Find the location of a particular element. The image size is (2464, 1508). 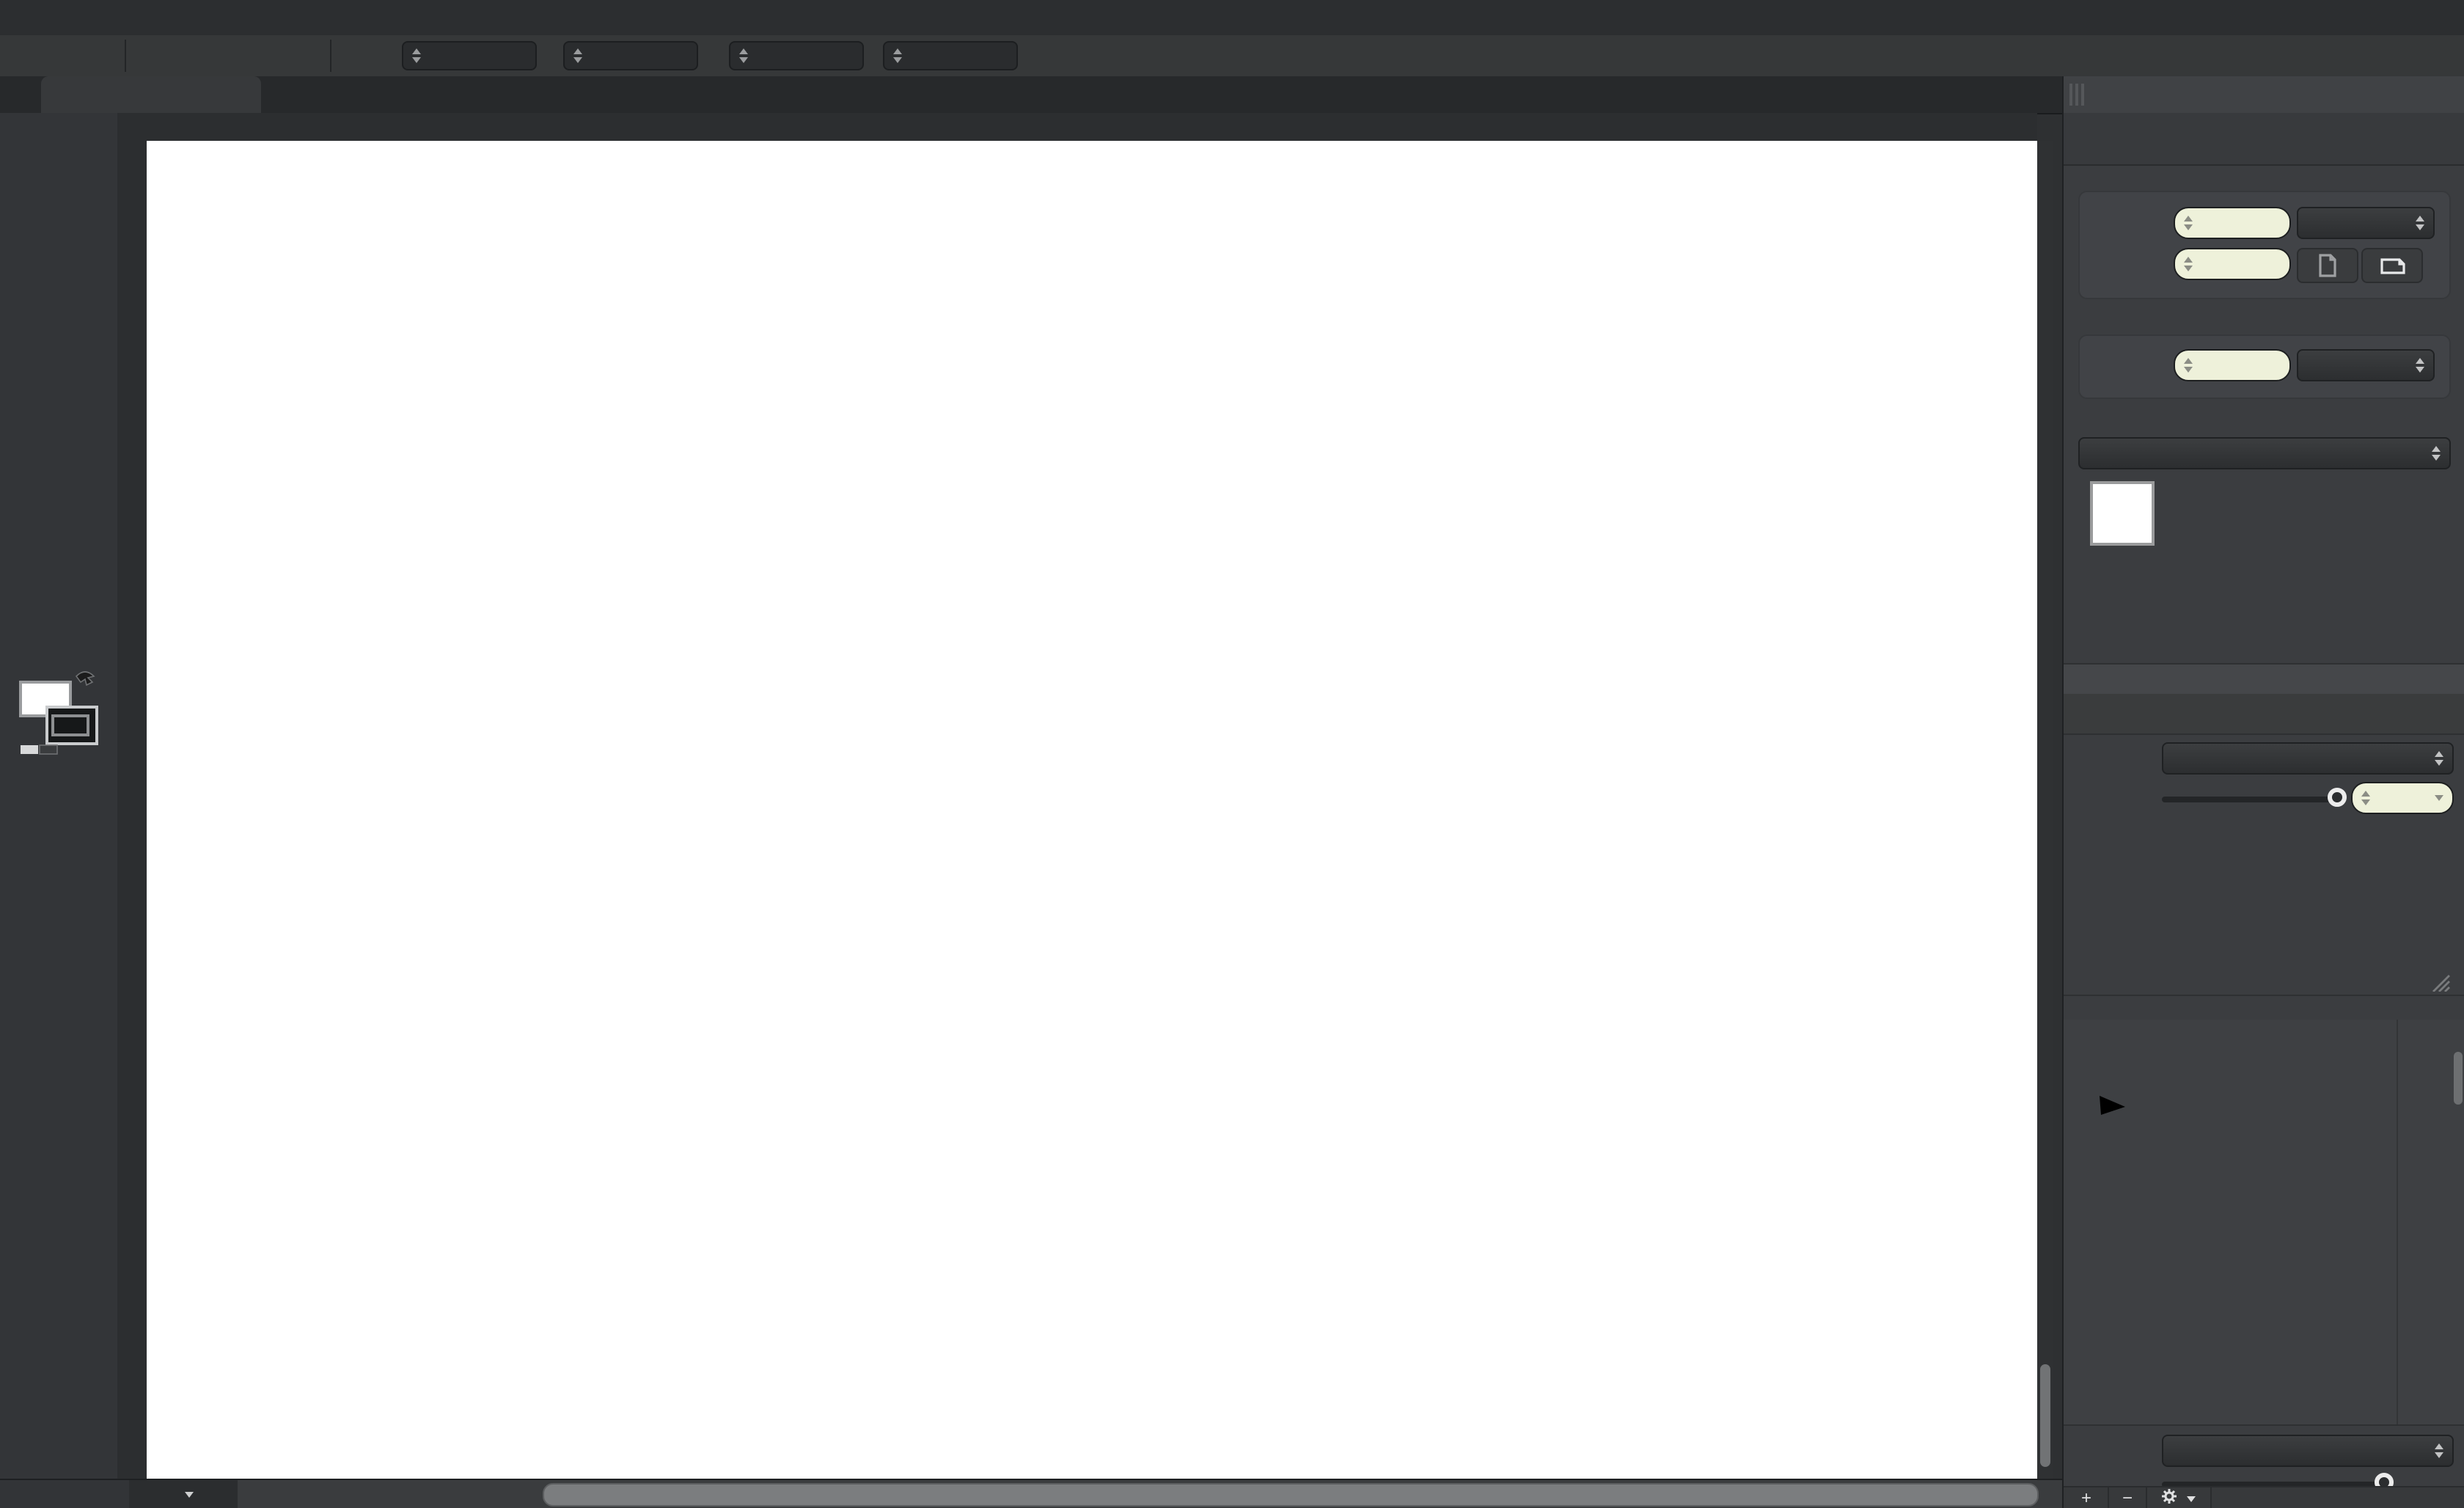

default-colors-icon is located at coordinates (29, 749).